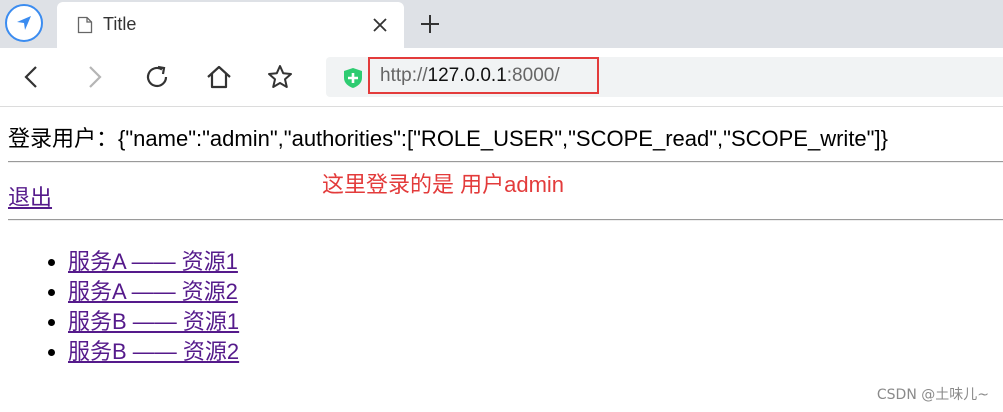 Image resolution: width=1003 pixels, height=412 pixels. What do you see at coordinates (664, 77) in the screenshot?
I see `address-bar: http://127.0.0.1:8000/` at bounding box center [664, 77].